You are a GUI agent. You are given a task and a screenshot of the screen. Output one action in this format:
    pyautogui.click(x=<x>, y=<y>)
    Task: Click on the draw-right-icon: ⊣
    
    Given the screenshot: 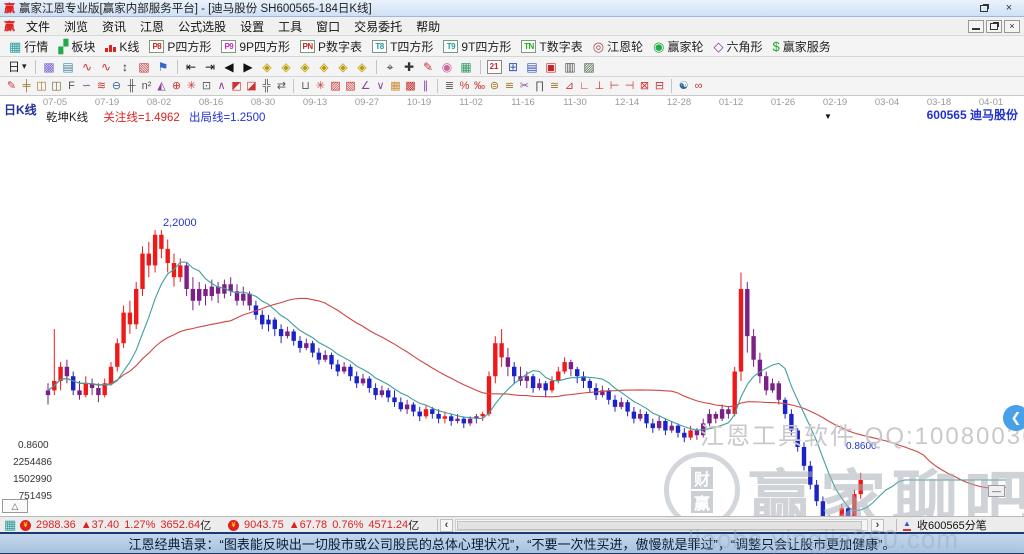 What is the action you would take?
    pyautogui.click(x=629, y=86)
    